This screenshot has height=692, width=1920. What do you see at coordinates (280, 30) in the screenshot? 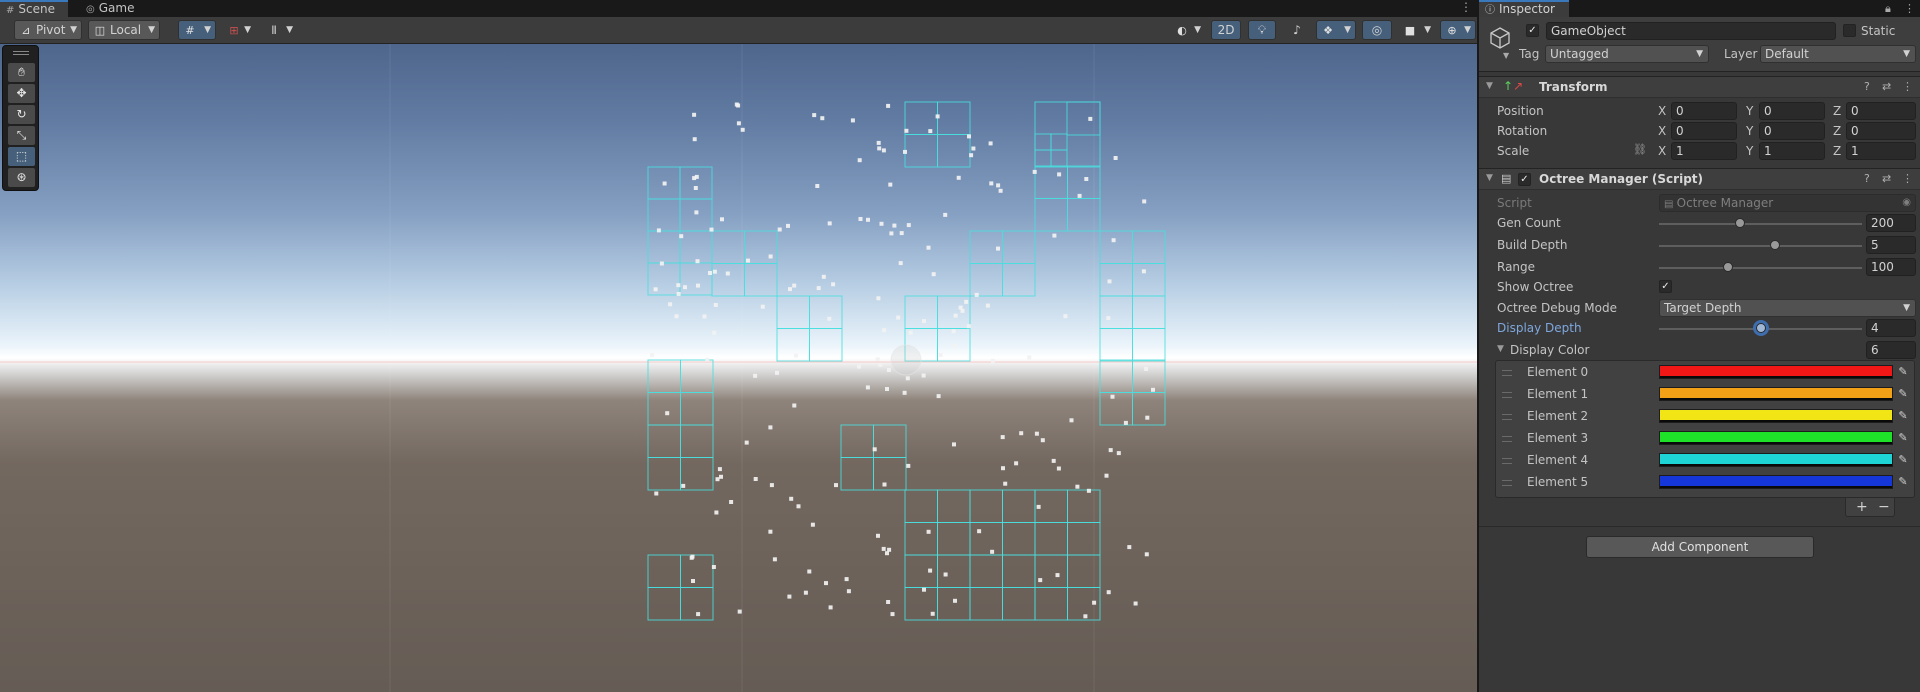
I see `align-button: ⦀ ▼` at bounding box center [280, 30].